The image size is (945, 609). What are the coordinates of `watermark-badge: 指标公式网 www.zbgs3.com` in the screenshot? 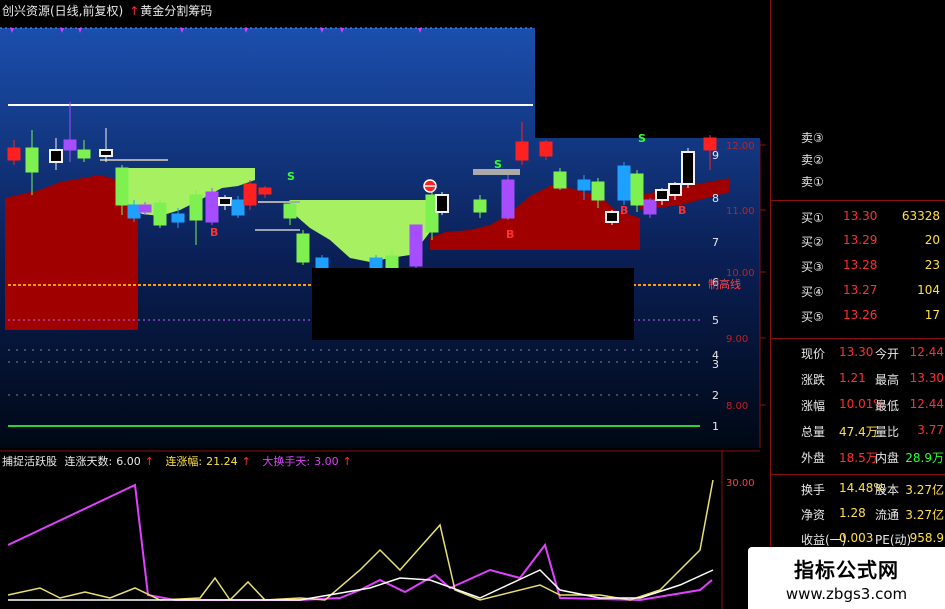 It's located at (846, 578).